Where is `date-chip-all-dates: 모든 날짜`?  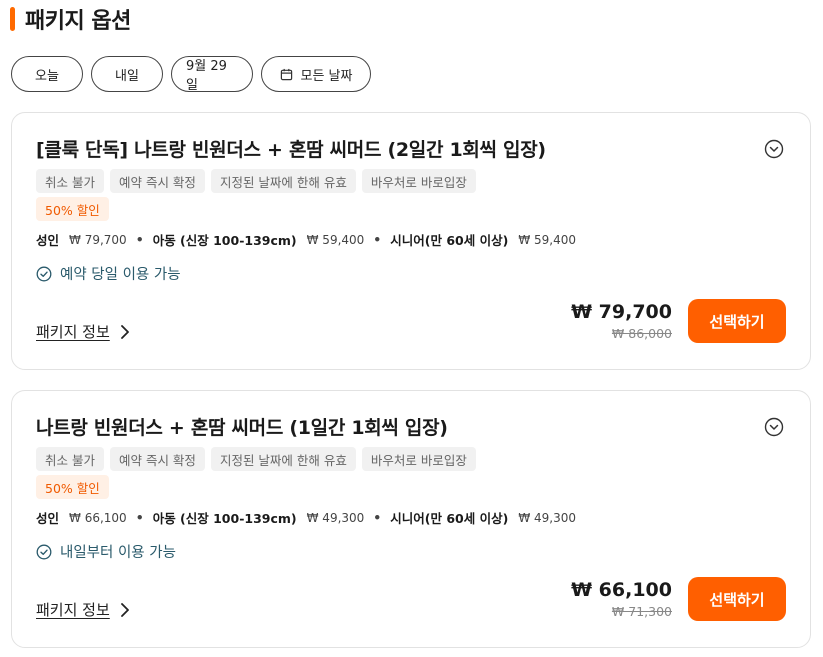
date-chip-all-dates: 모든 날짜 is located at coordinates (316, 74).